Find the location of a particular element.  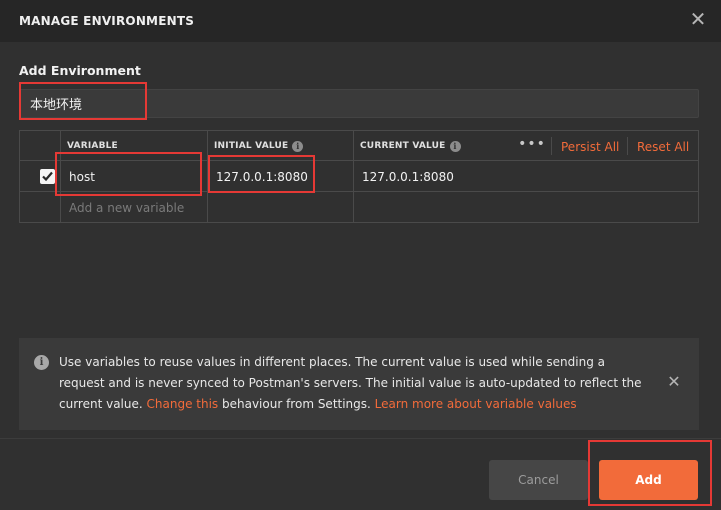

environment-name-input is located at coordinates (359, 103).